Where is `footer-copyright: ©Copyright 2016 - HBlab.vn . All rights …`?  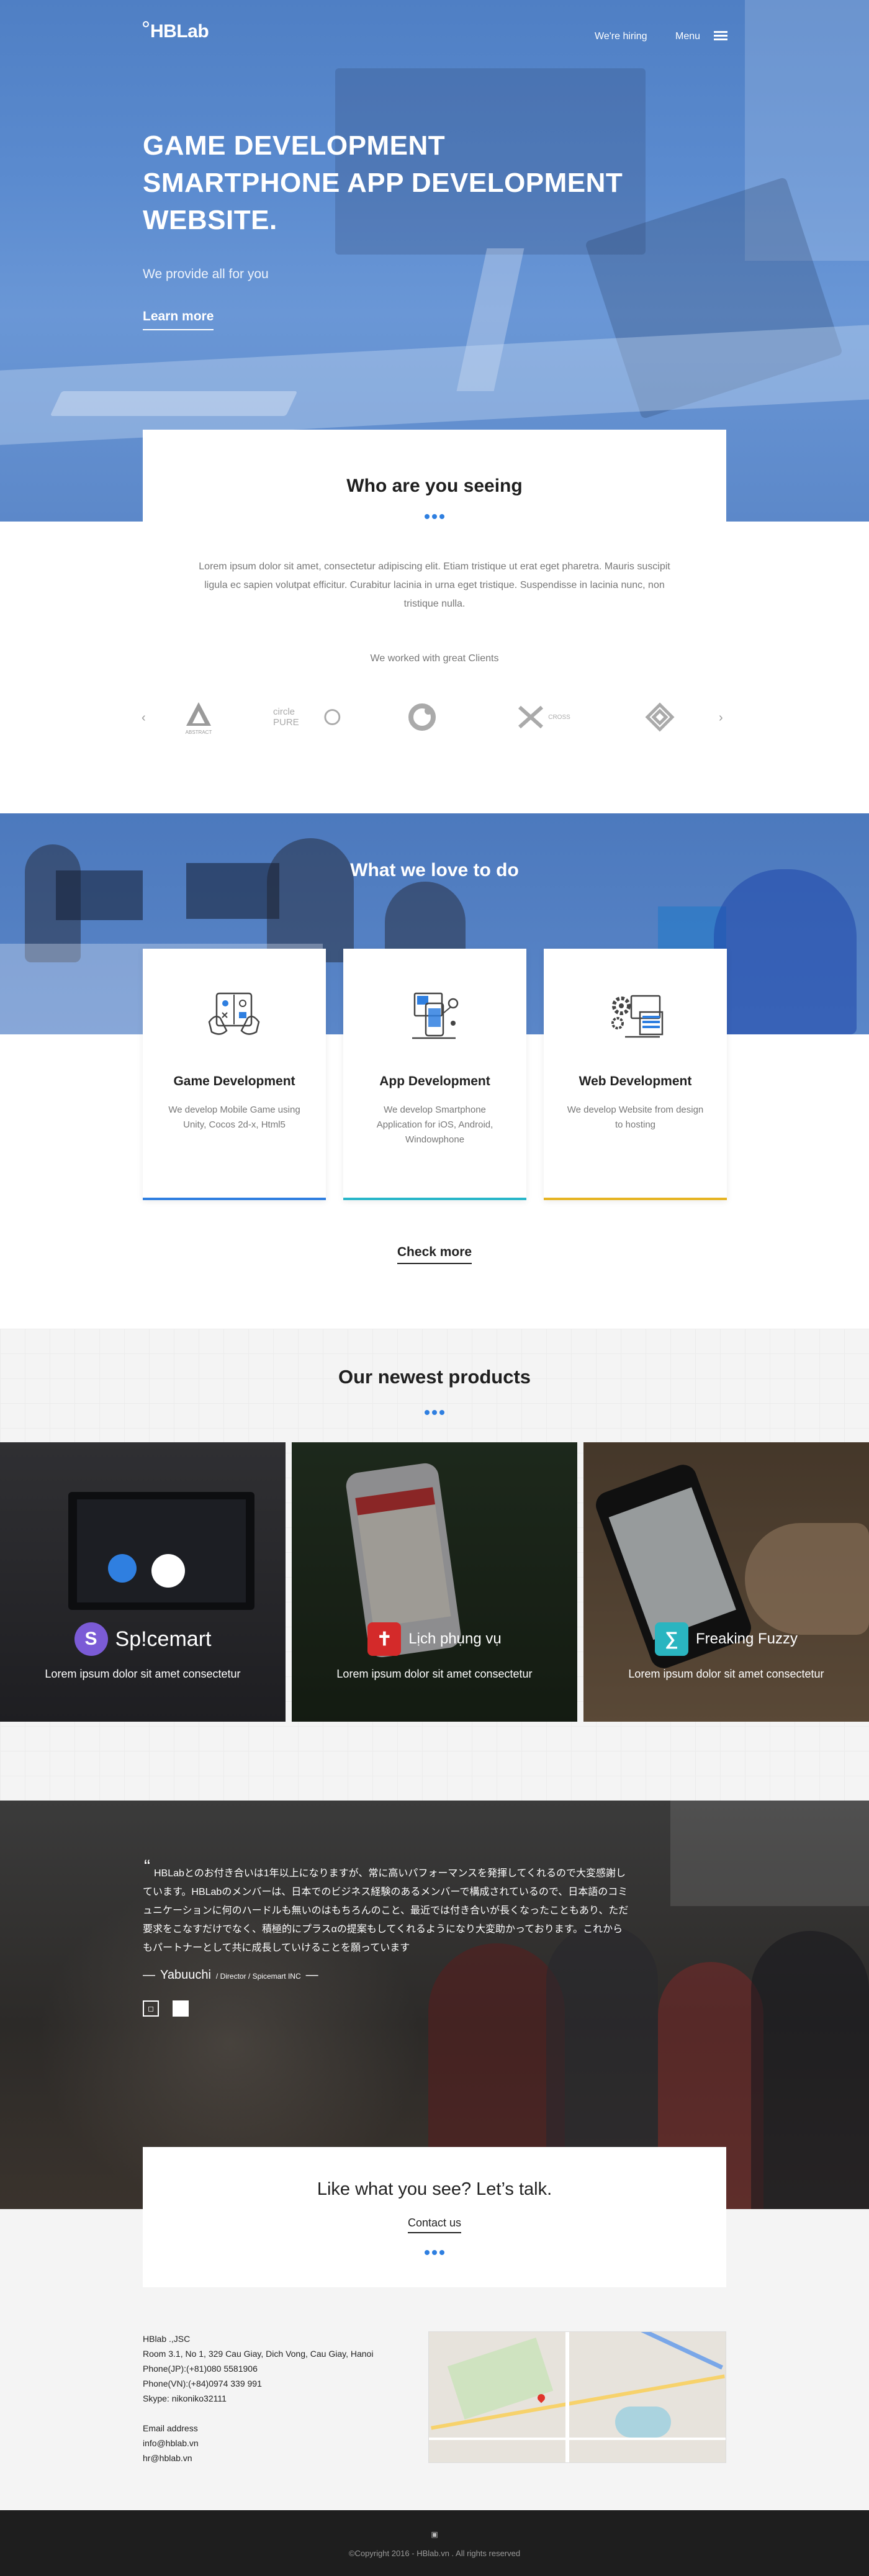 footer-copyright: ©Copyright 2016 - HBlab.vn . All rights … is located at coordinates (434, 2553).